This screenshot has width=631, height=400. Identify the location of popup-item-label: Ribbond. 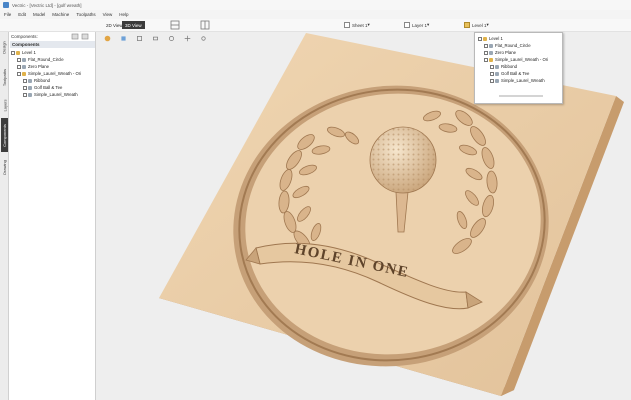
(509, 66).